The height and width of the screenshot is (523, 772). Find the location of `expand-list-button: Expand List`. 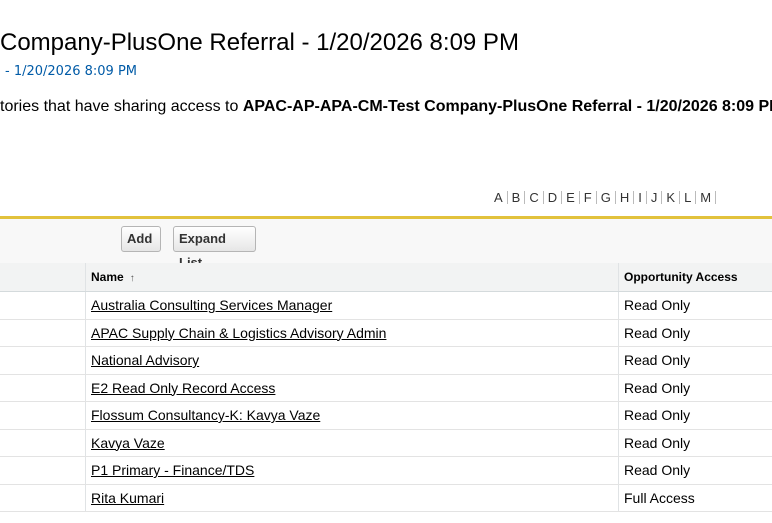

expand-list-button: Expand List is located at coordinates (214, 248).